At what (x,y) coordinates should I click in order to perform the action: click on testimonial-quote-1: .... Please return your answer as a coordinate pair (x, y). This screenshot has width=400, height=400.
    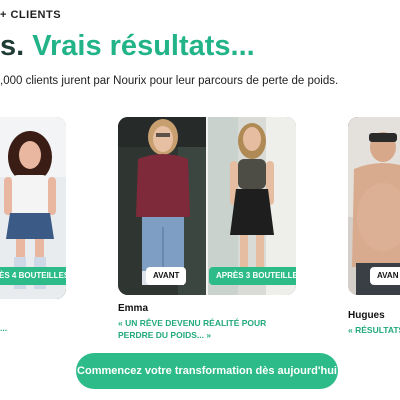
    Looking at the image, I should click on (4, 328).